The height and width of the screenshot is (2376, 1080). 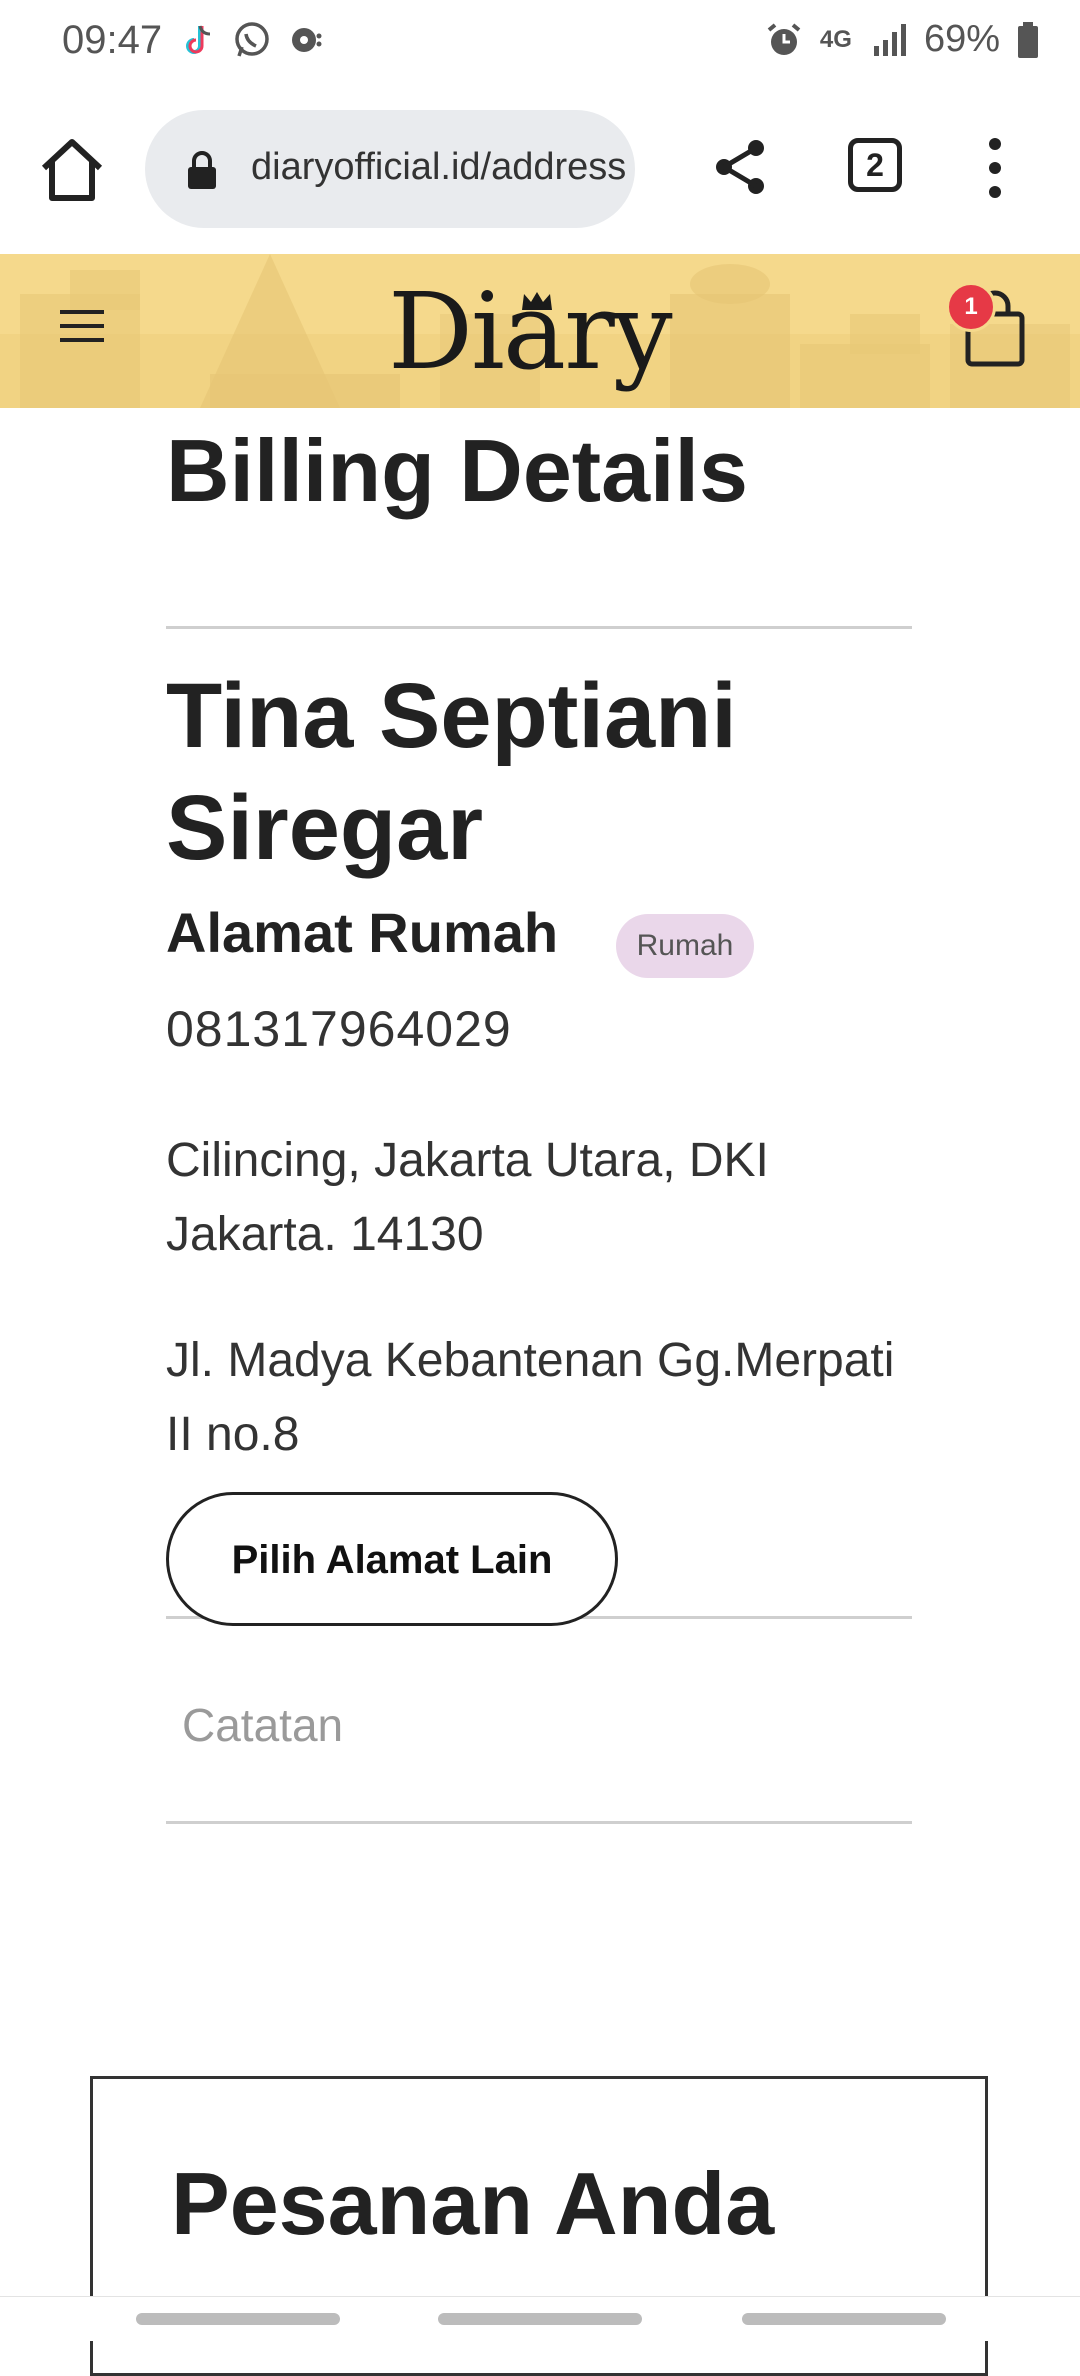 What do you see at coordinates (784, 38) in the screenshot?
I see `alarm-icon` at bounding box center [784, 38].